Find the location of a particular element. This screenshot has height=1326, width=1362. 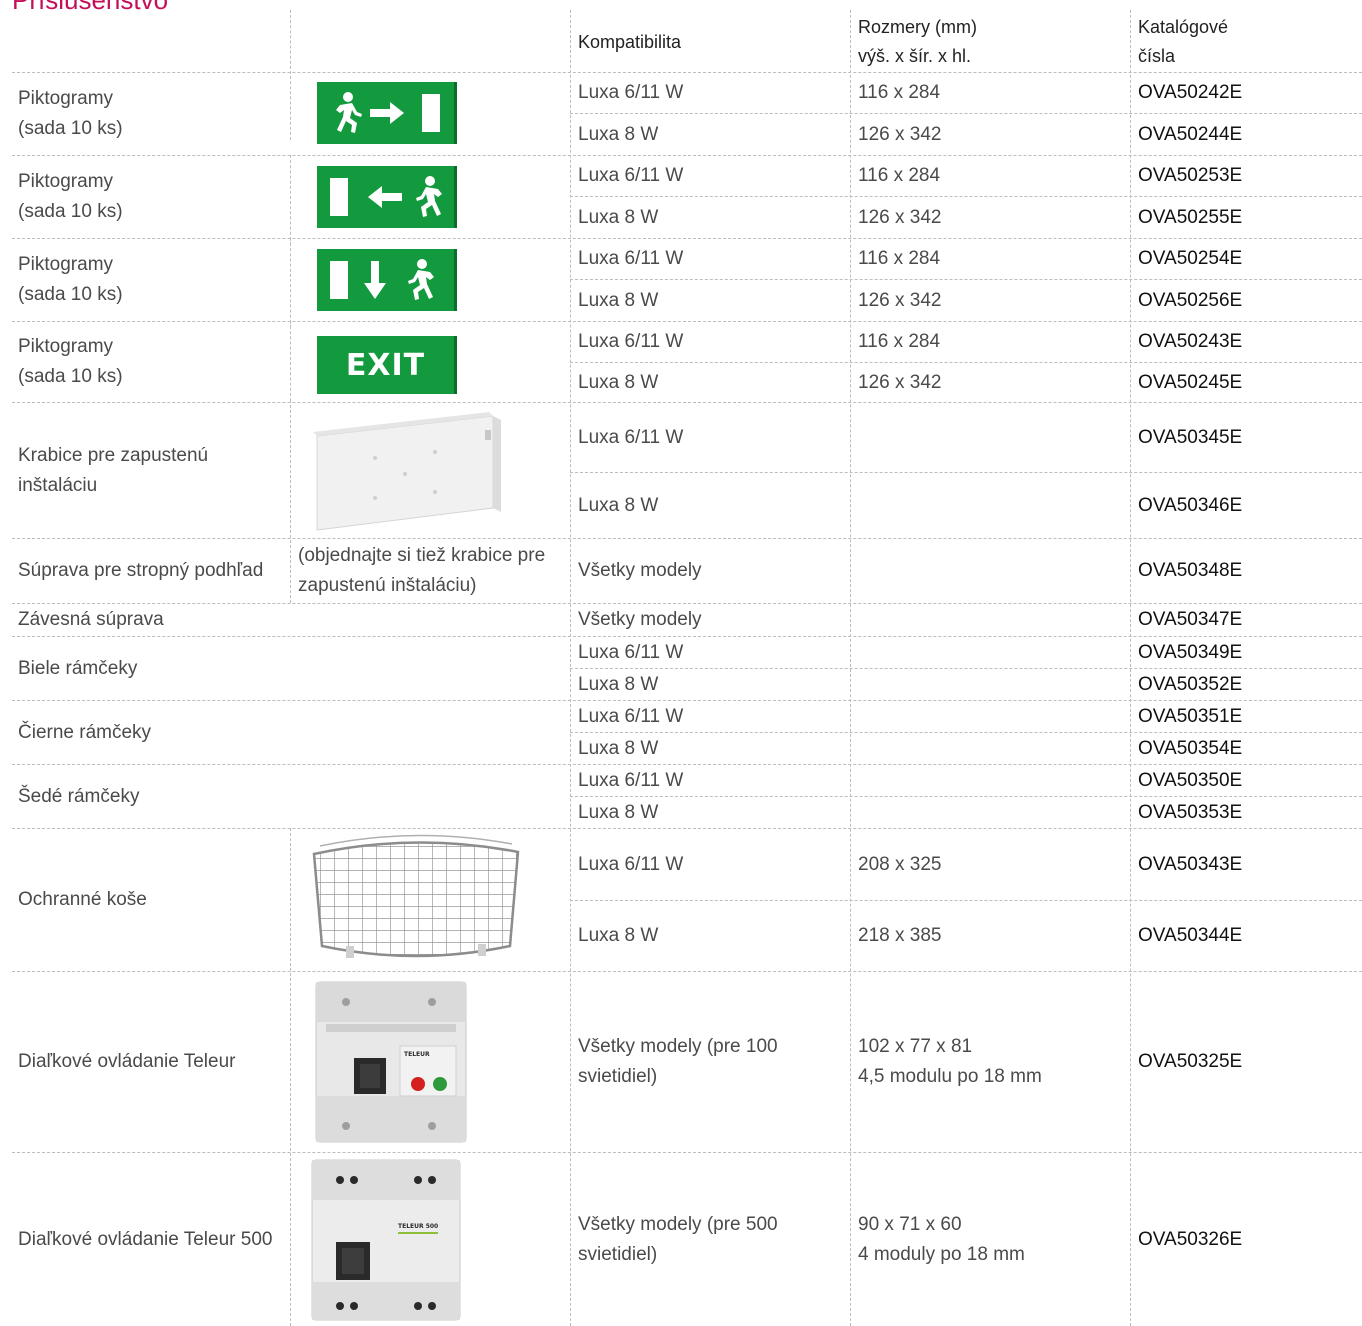

exit-sign-text: EXIT is located at coordinates (387, 365).